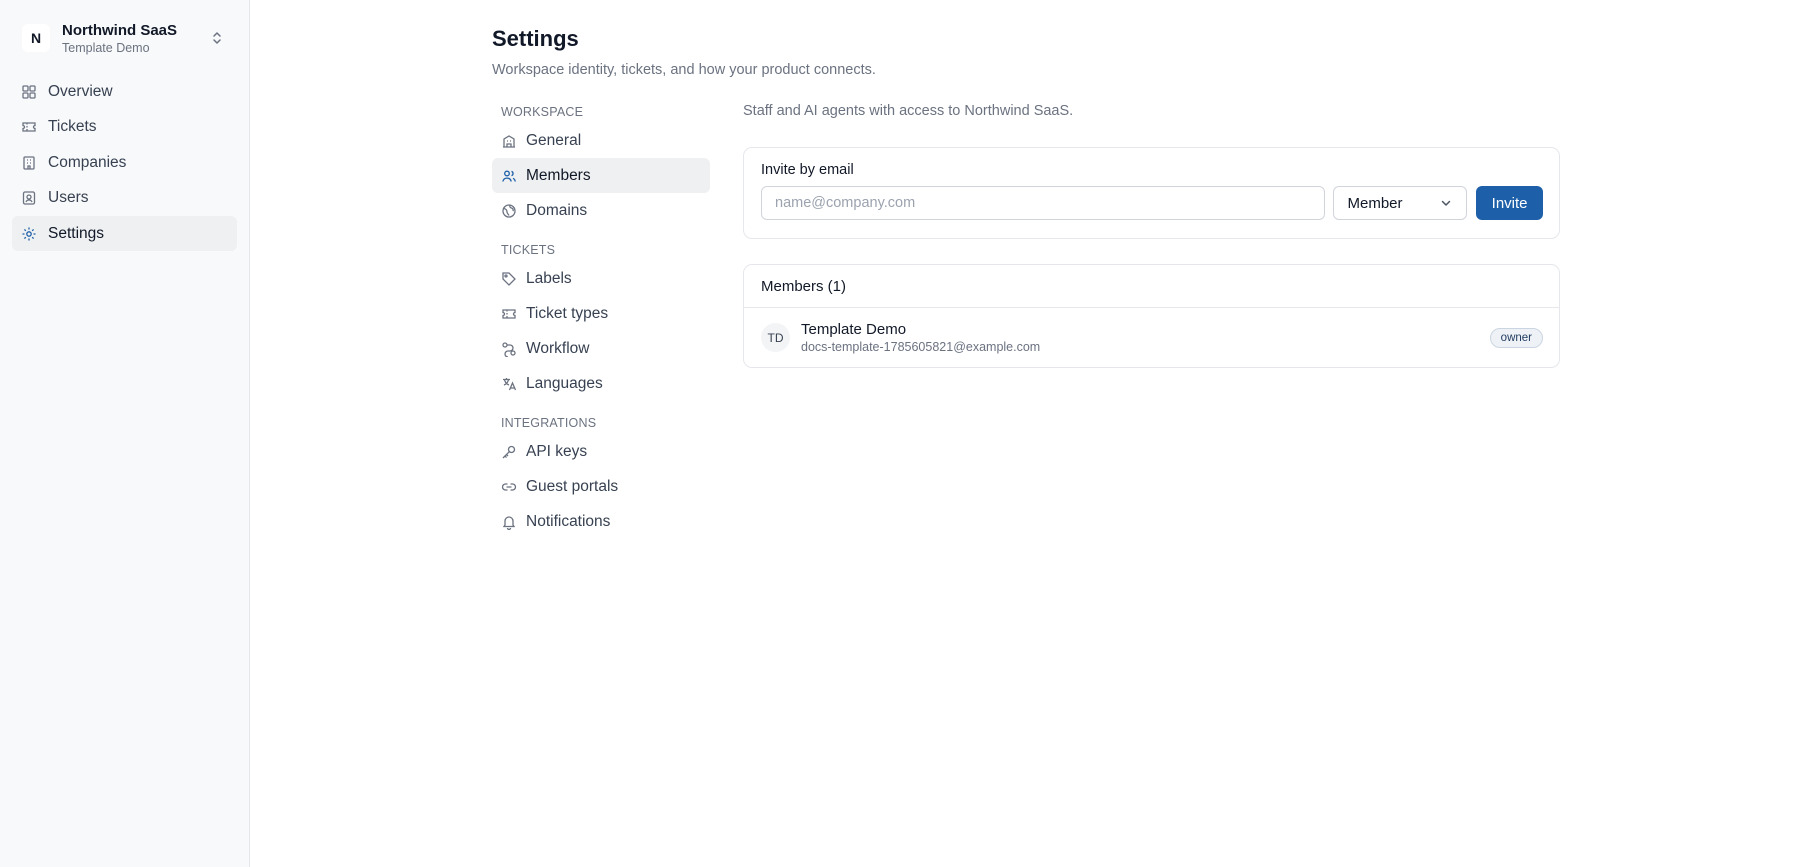 This screenshot has width=1800, height=867. What do you see at coordinates (509, 211) in the screenshot?
I see `globe-icon` at bounding box center [509, 211].